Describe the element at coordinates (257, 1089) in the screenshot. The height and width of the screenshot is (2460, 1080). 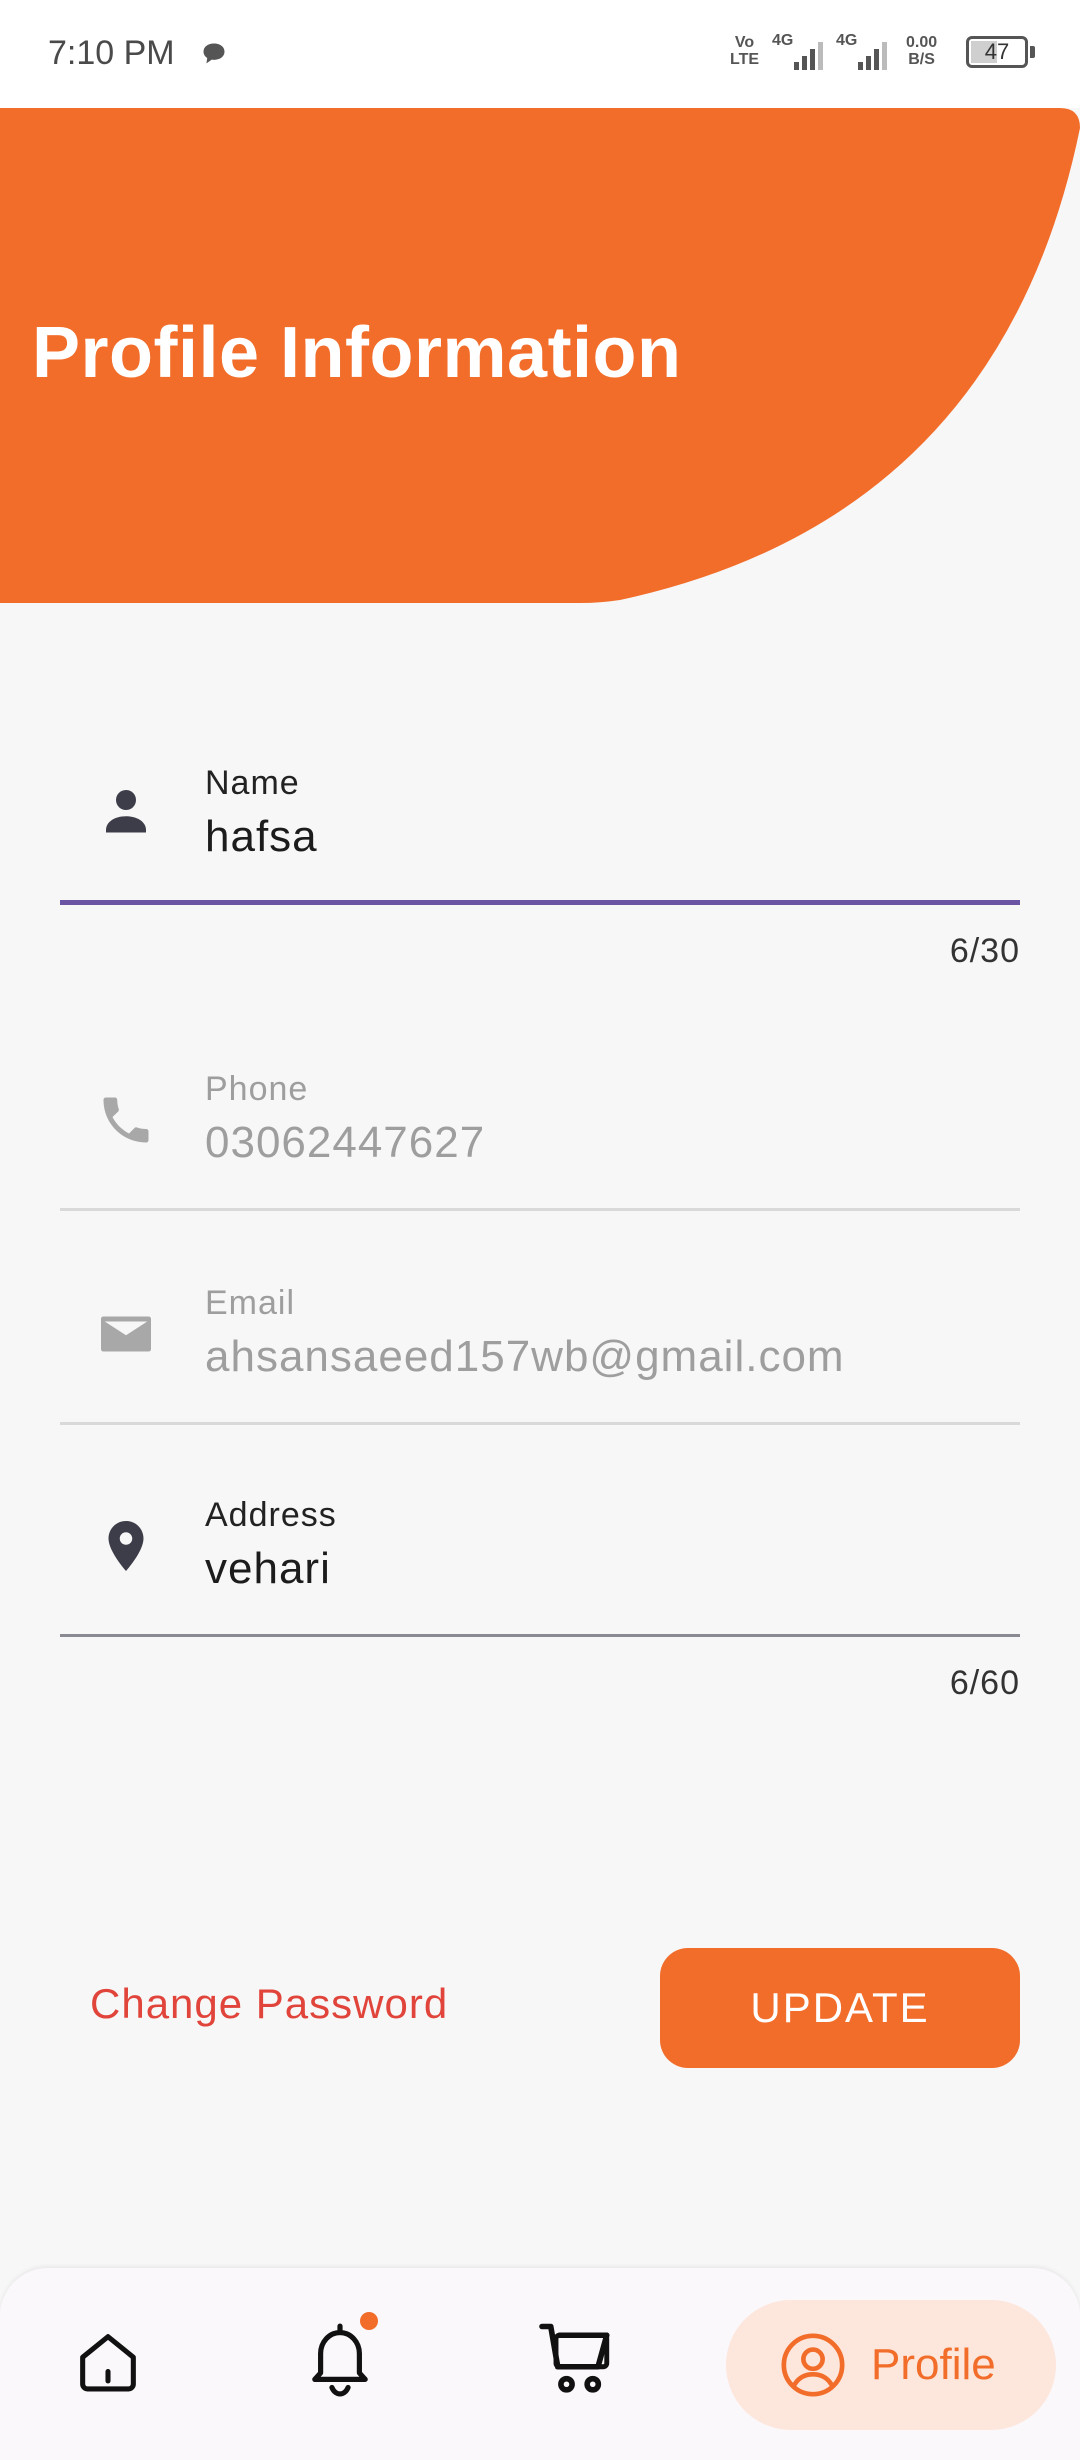
I see `phone-label: Phone` at that location.